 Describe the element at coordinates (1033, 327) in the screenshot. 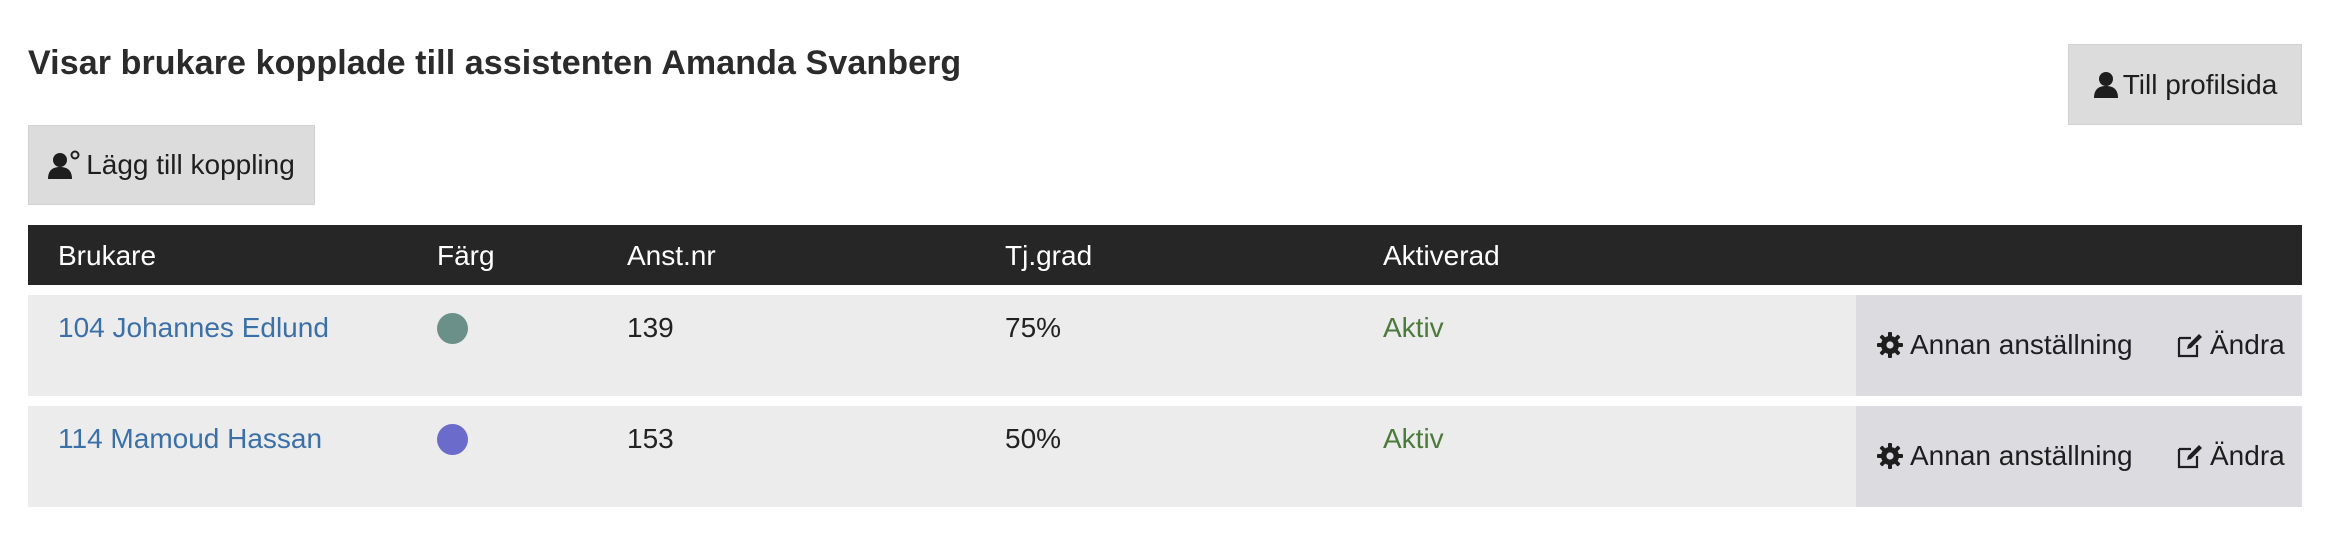

I see `tj-grad-value: 75%` at that location.